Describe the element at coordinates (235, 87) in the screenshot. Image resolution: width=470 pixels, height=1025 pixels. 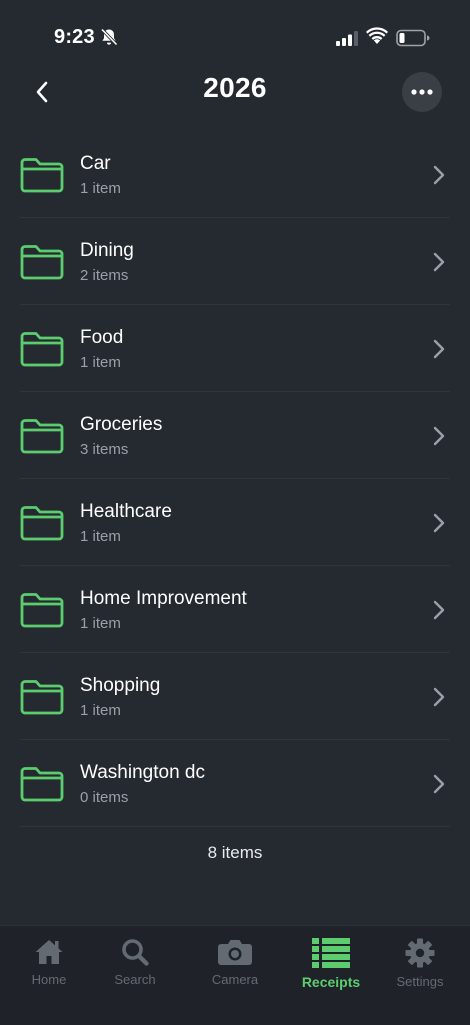
I see `page-title: 2026` at that location.